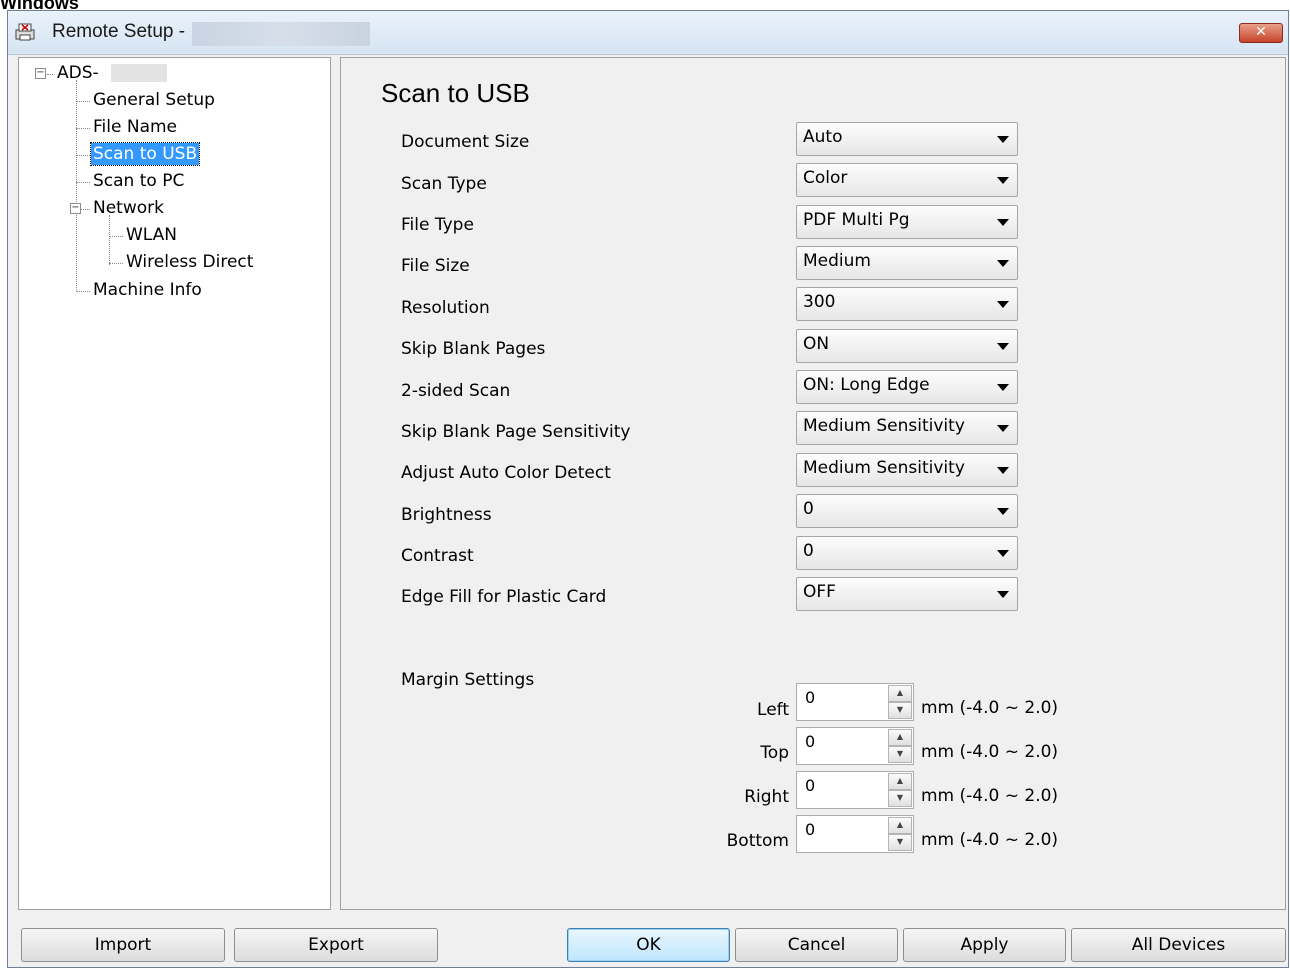 Image resolution: width=1290 pixels, height=969 pixels. Describe the element at coordinates (1261, 33) in the screenshot. I see `close-button: ✕` at that location.